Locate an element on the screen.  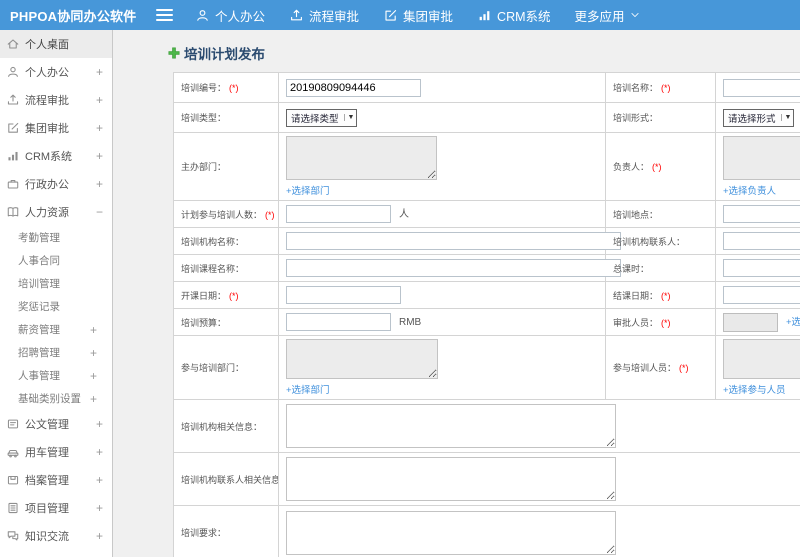
planned-count-input is located at coordinates (338, 214).